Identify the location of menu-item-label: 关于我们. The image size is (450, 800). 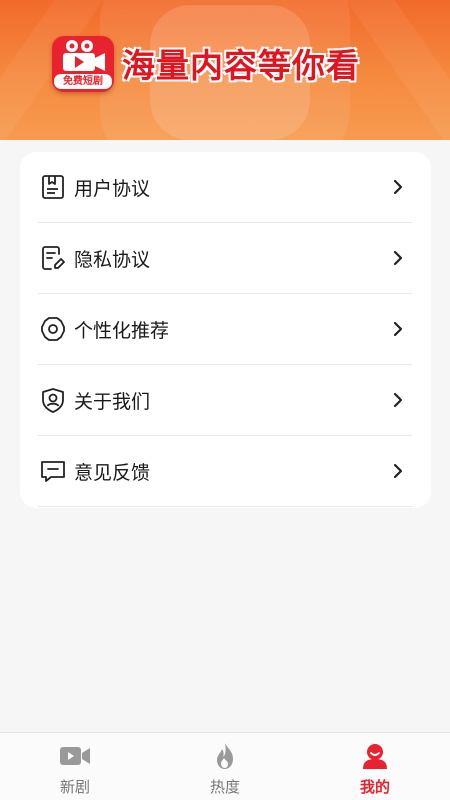
(112, 401).